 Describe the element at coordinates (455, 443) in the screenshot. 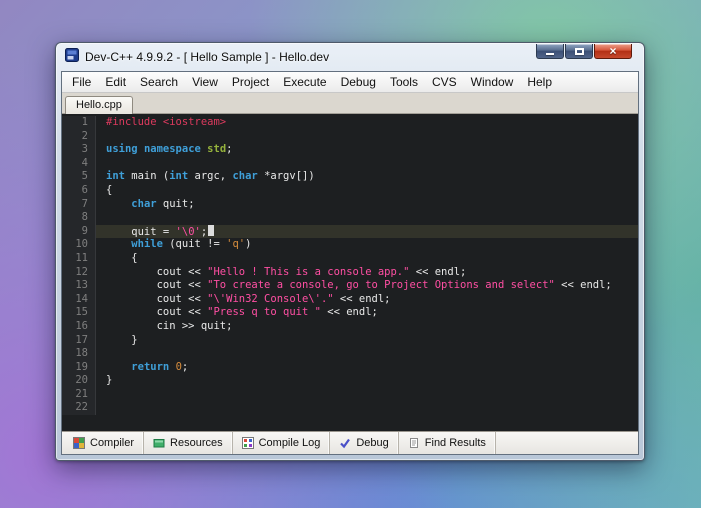

I see `tab-find-results-label: Find Results` at that location.